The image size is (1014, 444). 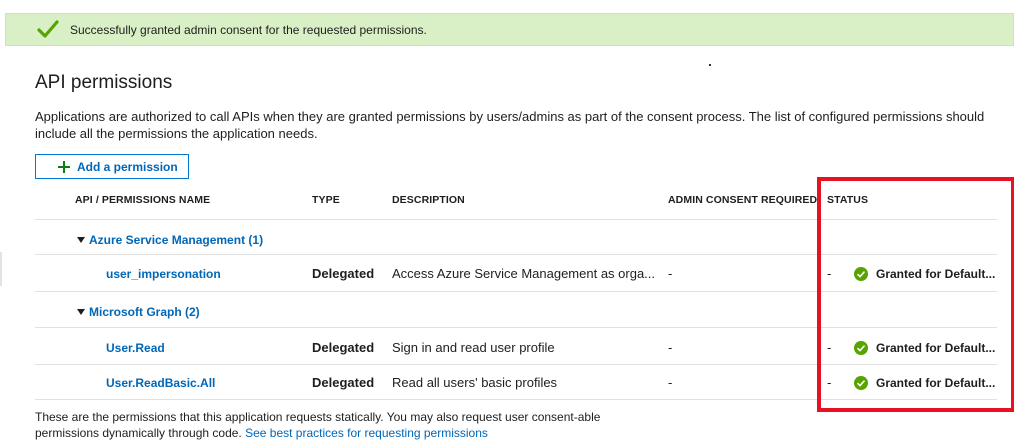 I want to click on col-header-name: API / PERMISSIONS NAME, so click(x=143, y=200).